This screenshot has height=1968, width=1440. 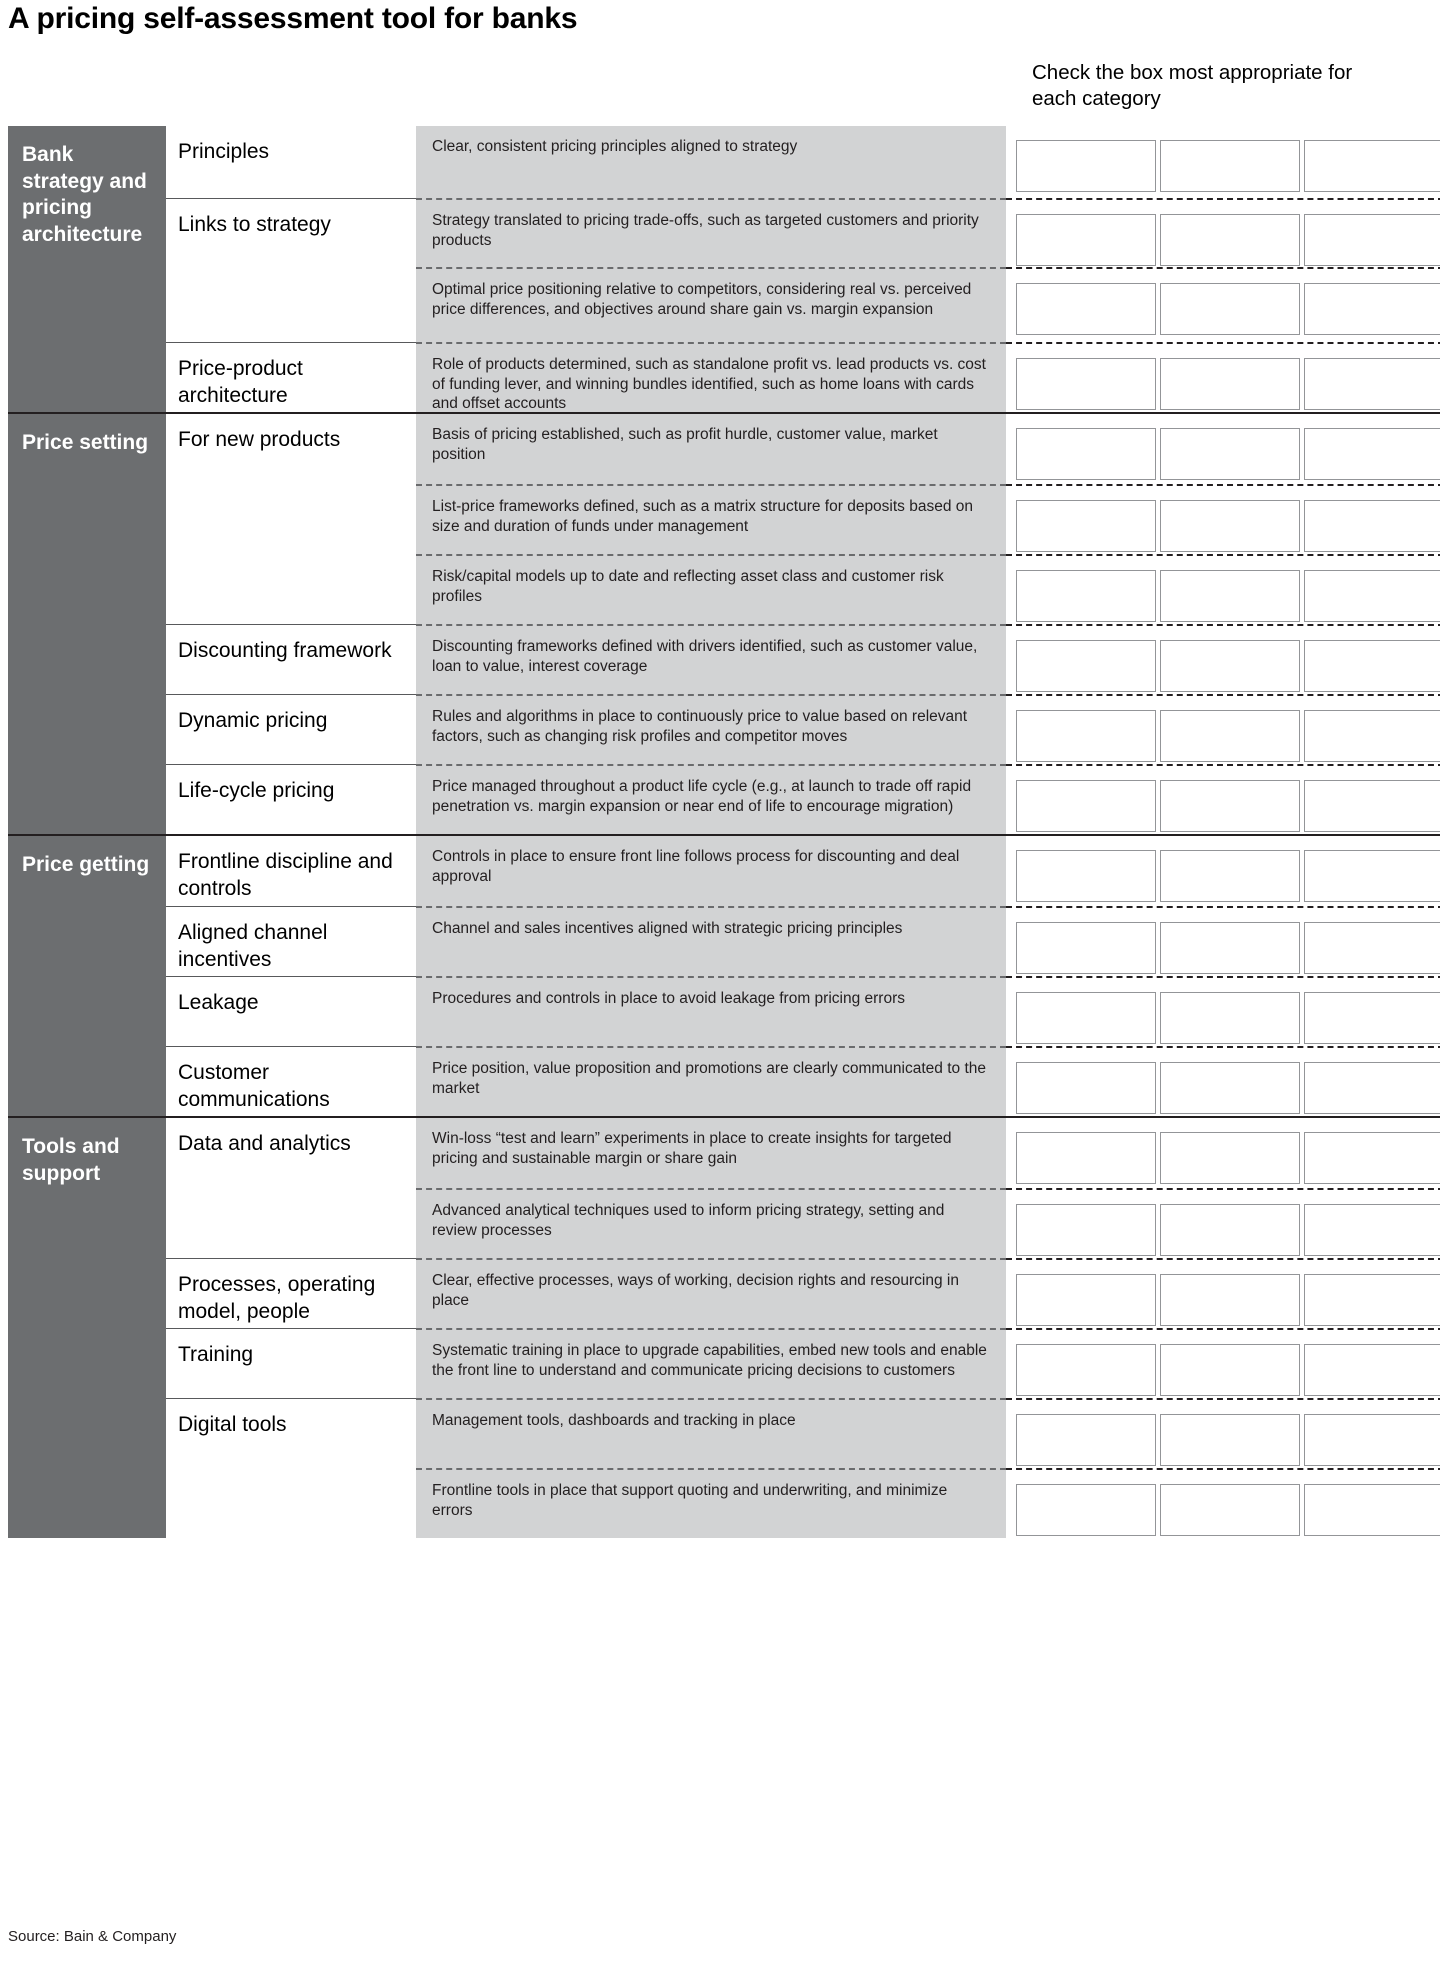 I want to click on subcategory-label: Frontline discipline and controls, so click(x=285, y=875).